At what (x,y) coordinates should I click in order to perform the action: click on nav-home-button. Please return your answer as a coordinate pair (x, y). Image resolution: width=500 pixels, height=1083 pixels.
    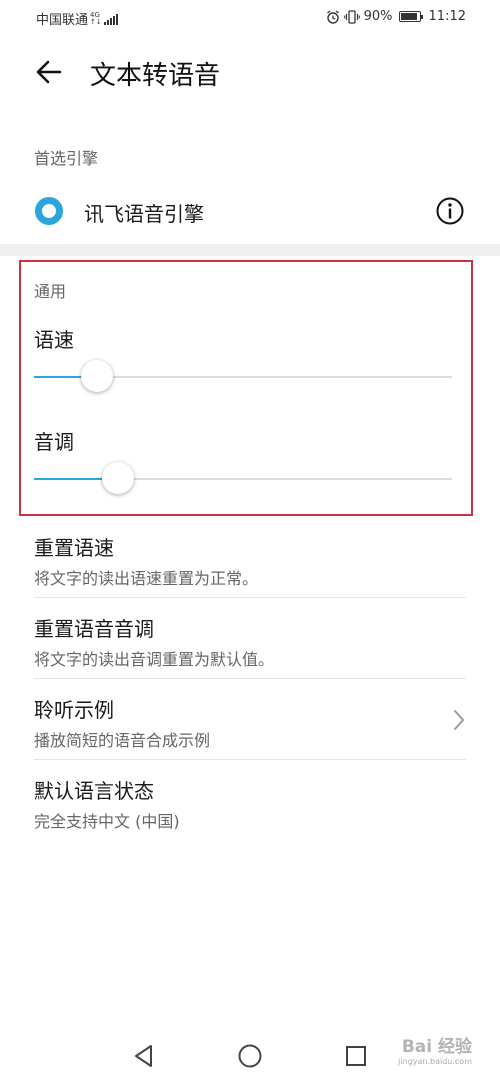
    Looking at the image, I should click on (250, 1056).